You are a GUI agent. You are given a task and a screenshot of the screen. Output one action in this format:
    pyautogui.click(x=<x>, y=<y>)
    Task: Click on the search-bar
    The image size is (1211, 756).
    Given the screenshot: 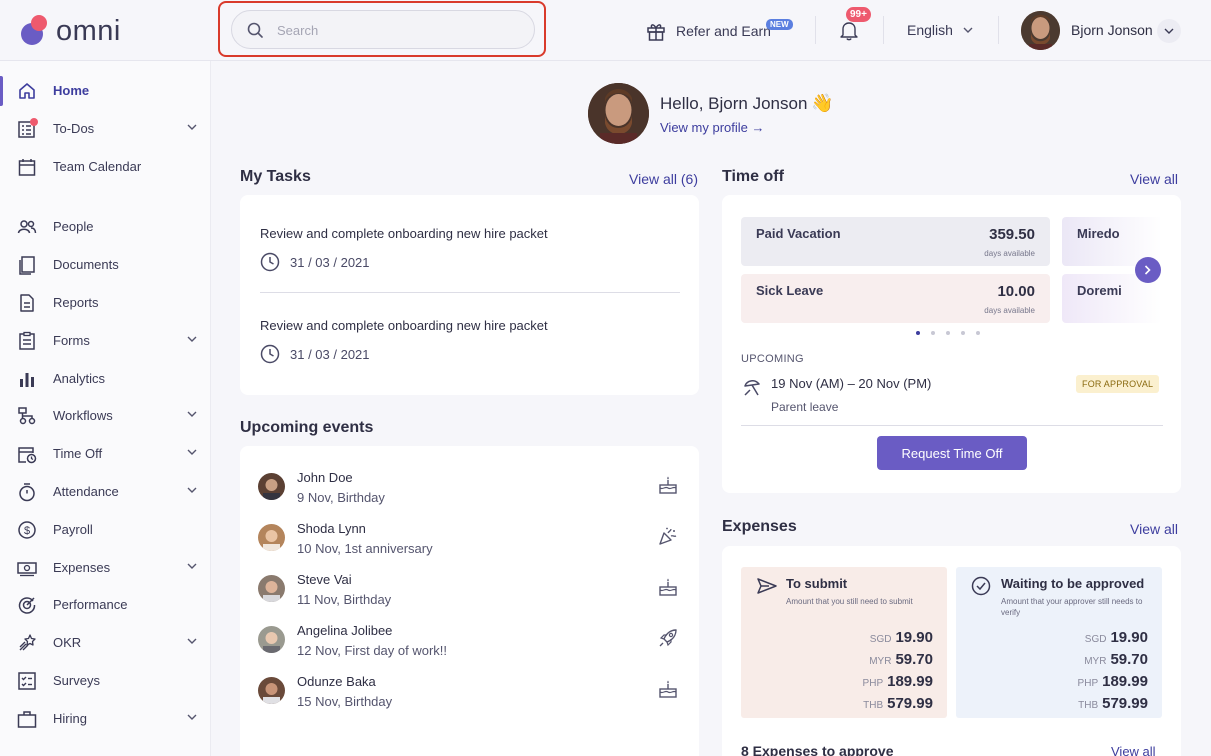 What is the action you would take?
    pyautogui.click(x=383, y=29)
    